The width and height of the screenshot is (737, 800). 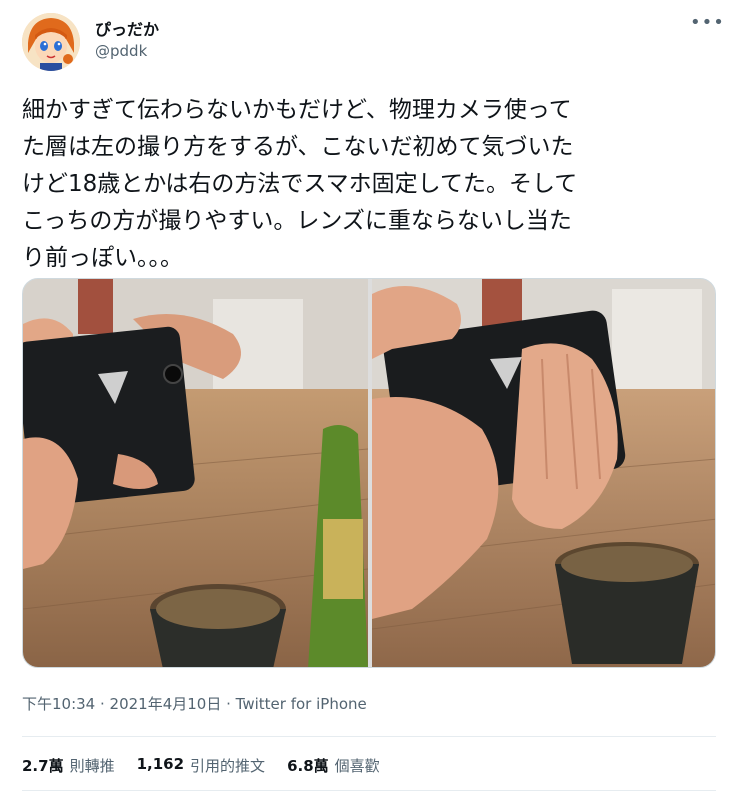 I want to click on tweet-stats: 2.7萬 則轉推 1,162 引用的推文 6.8萬 個喜歡, so click(x=212, y=765).